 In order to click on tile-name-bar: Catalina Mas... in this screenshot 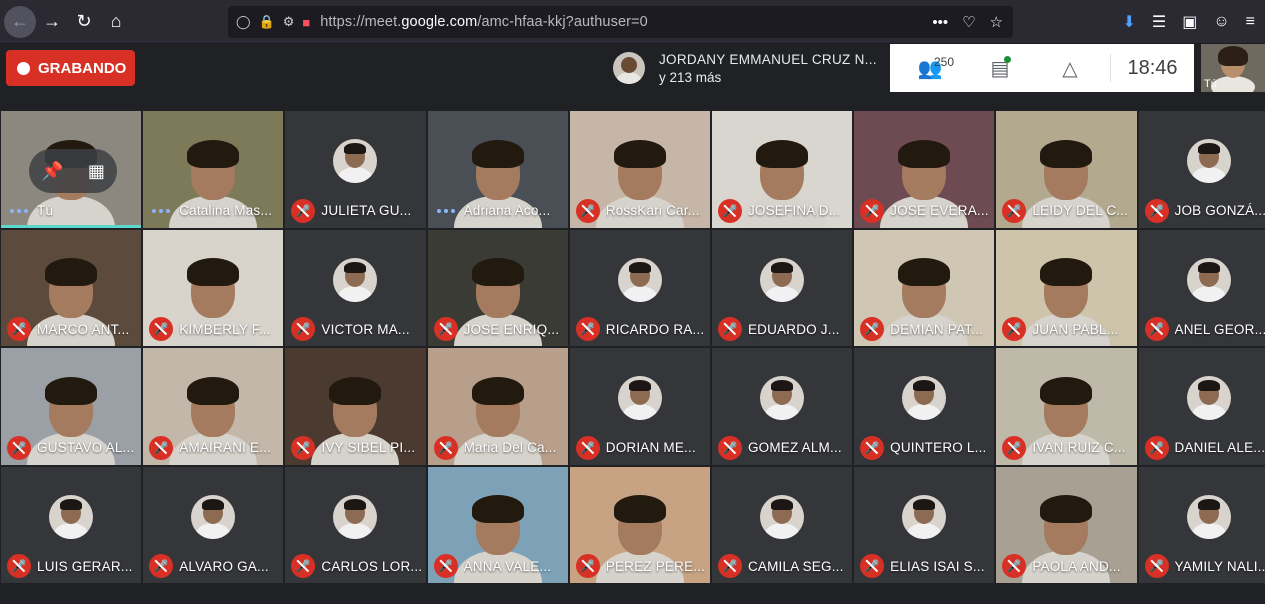, I will do `click(213, 211)`.